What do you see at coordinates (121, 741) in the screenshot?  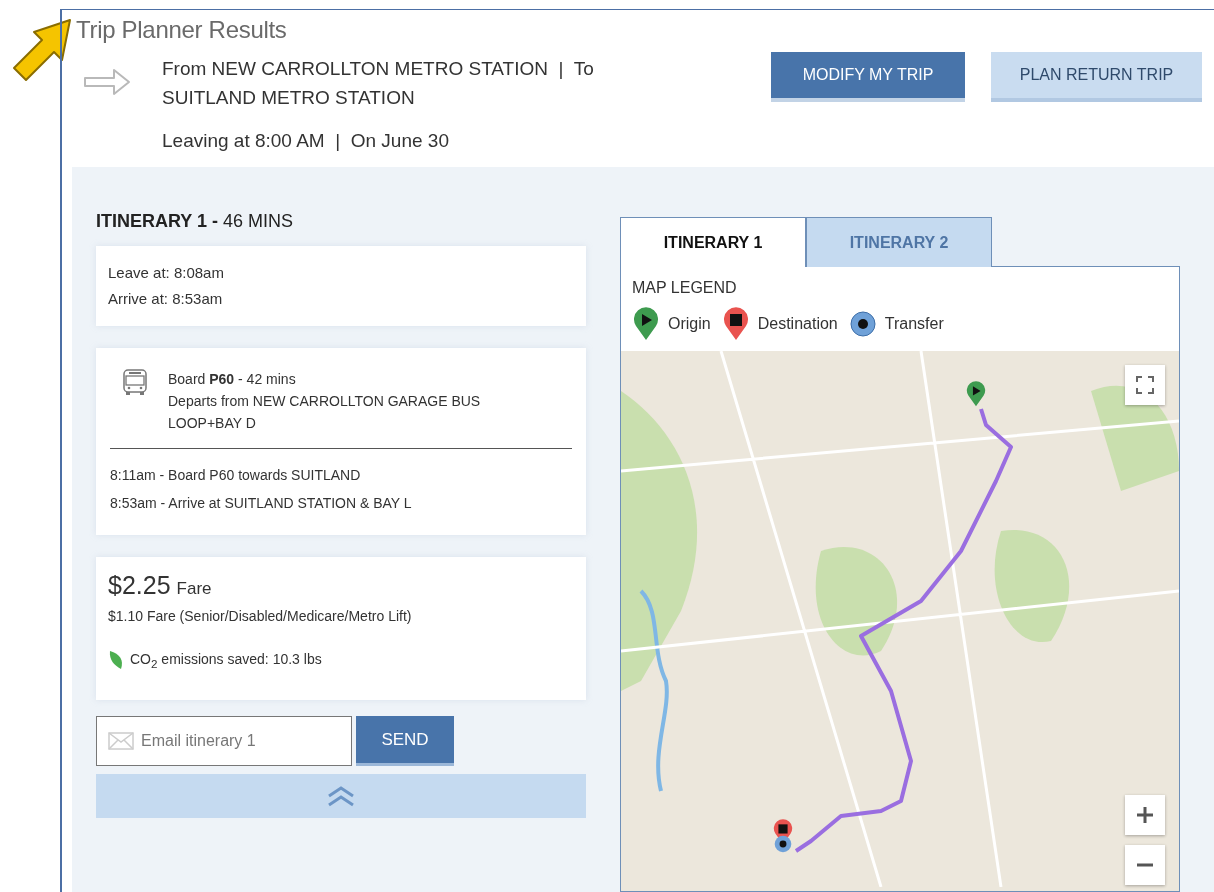 I see `envelope-icon` at bounding box center [121, 741].